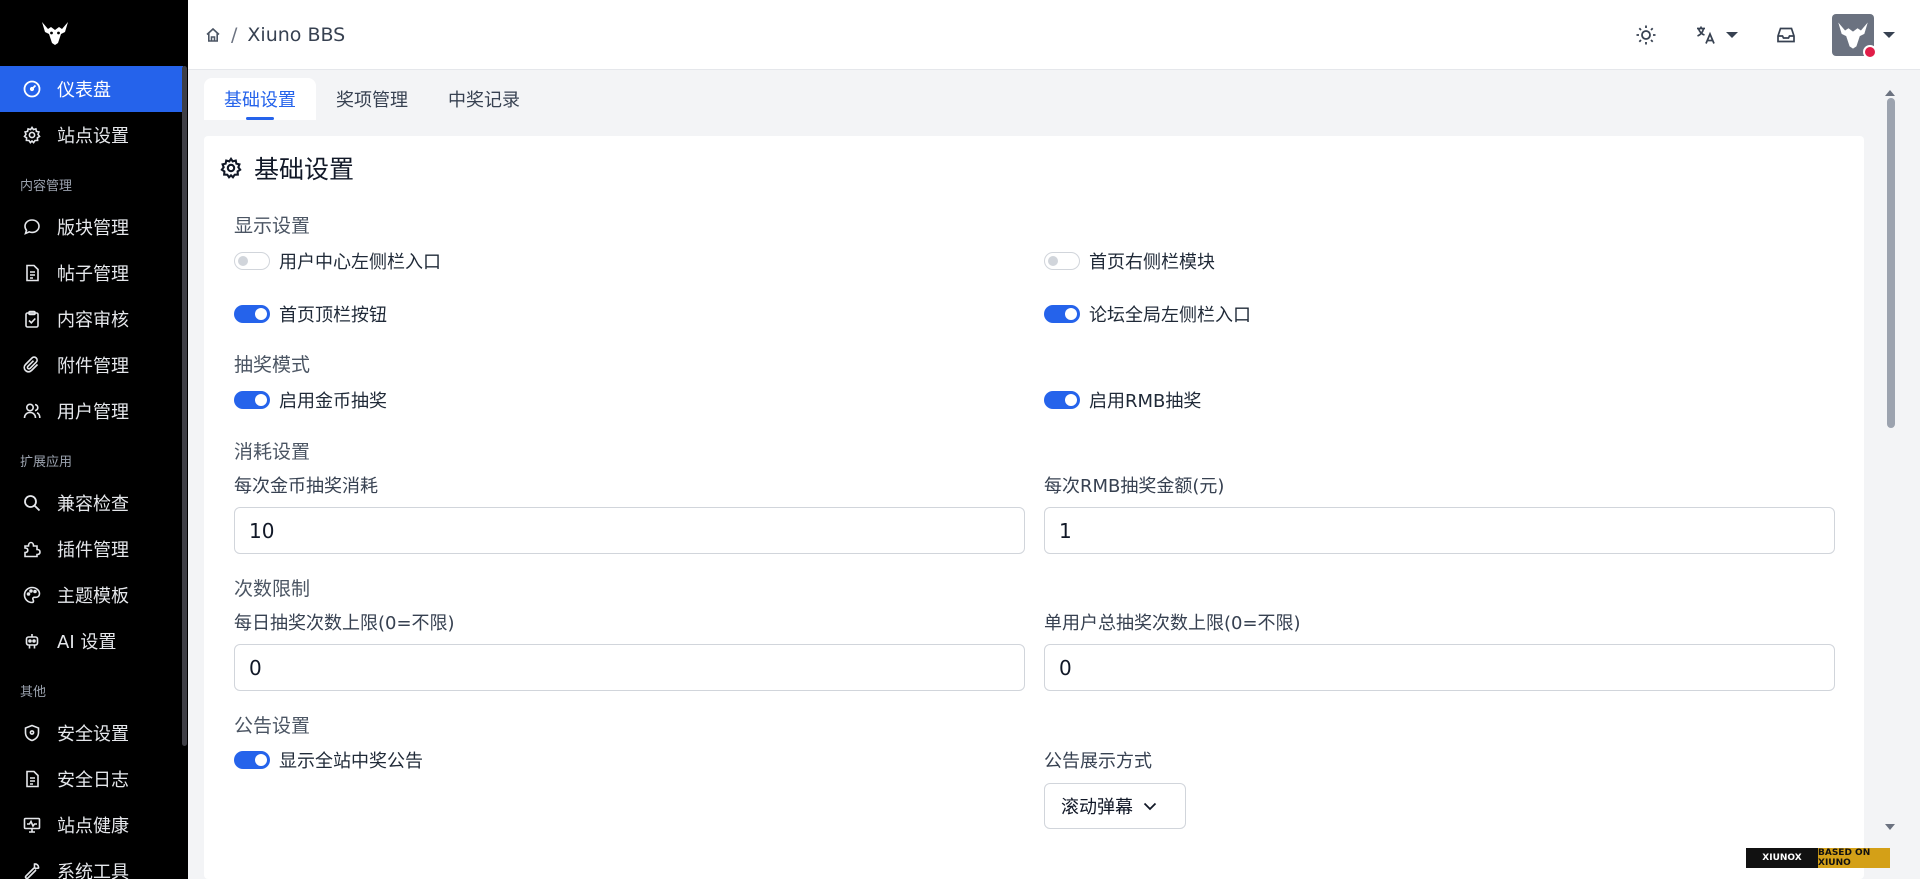 The height and width of the screenshot is (879, 1920). What do you see at coordinates (1170, 315) in the screenshot?
I see `toggle-label: 论坛全局左侧栏入口` at bounding box center [1170, 315].